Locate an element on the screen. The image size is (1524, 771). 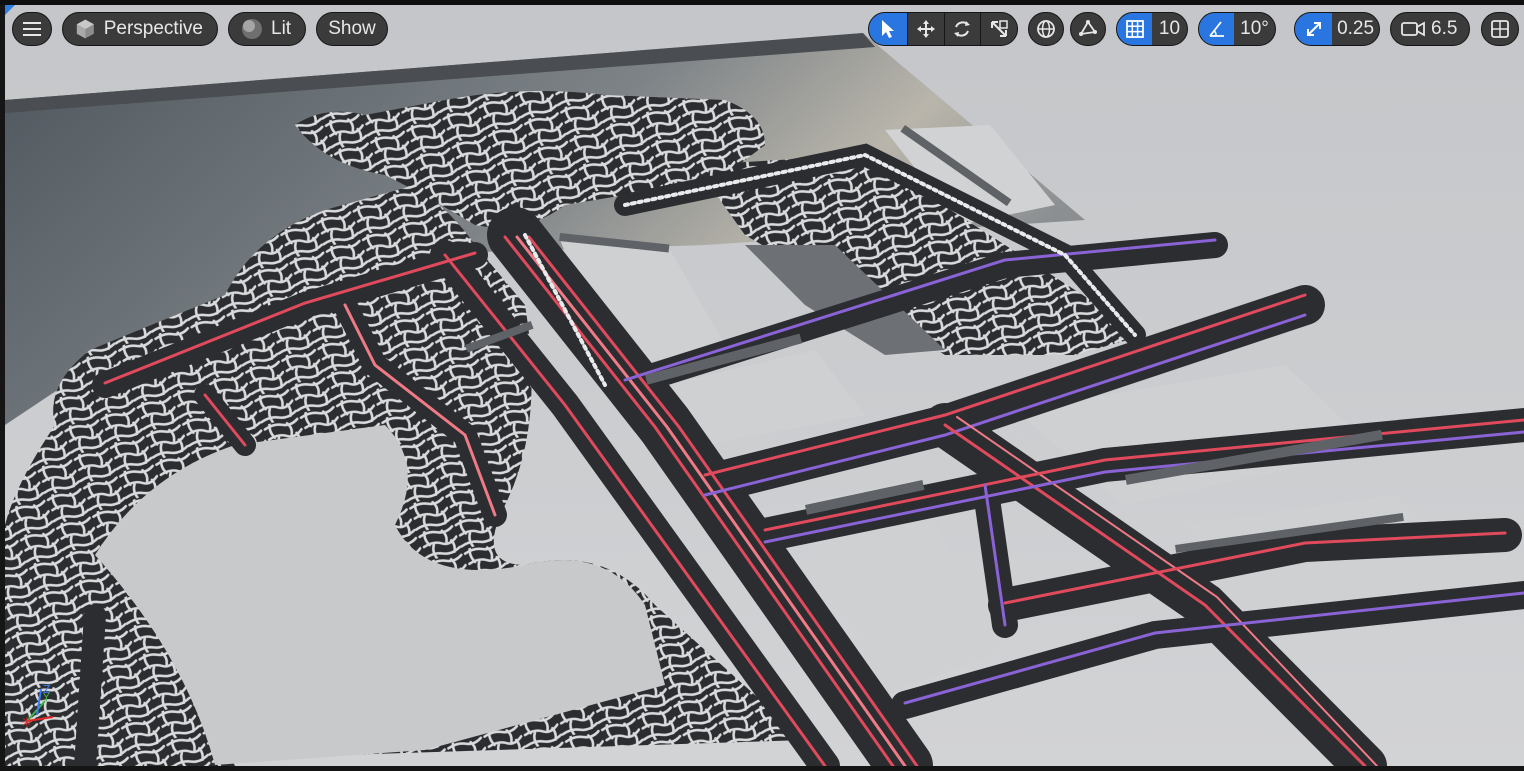
rotate-tool-button is located at coordinates (963, 29).